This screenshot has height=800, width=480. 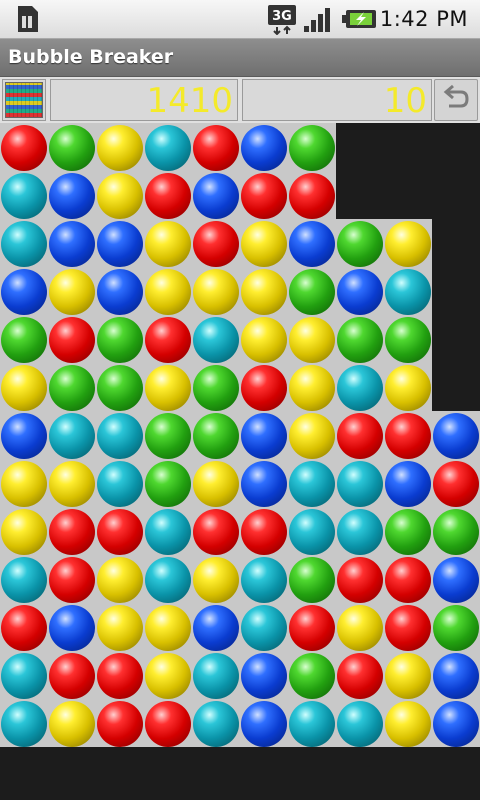 I want to click on bubble-thumbnail-button, so click(x=24, y=100).